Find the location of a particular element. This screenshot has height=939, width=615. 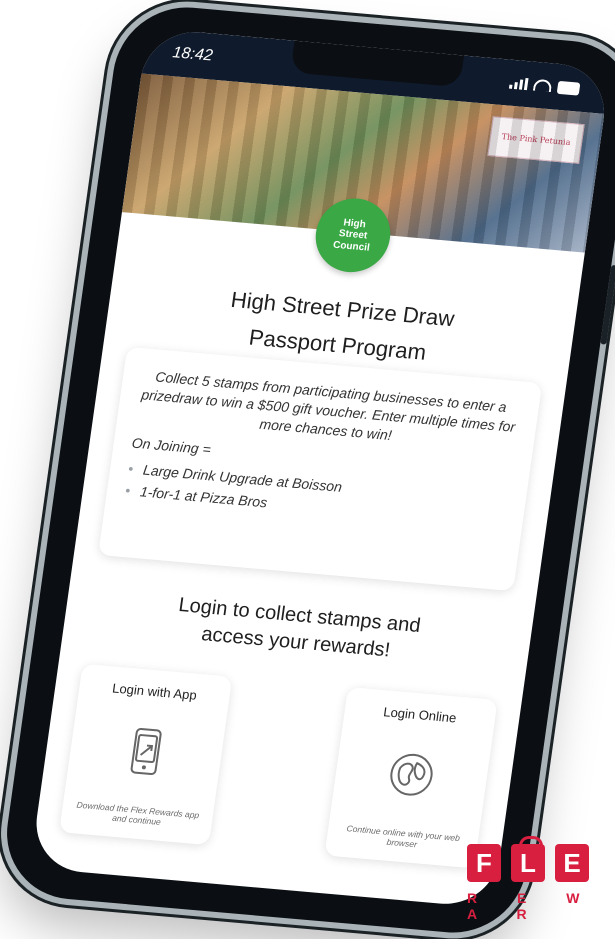

wifi-icon is located at coordinates (542, 85).